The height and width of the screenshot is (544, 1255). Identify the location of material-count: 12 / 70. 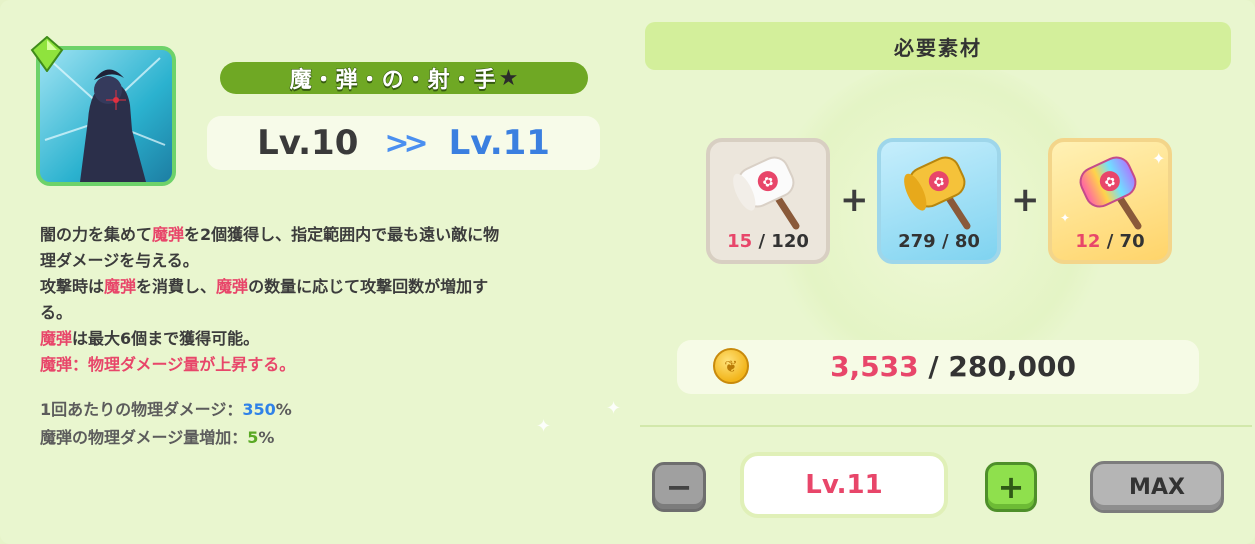
(1110, 241).